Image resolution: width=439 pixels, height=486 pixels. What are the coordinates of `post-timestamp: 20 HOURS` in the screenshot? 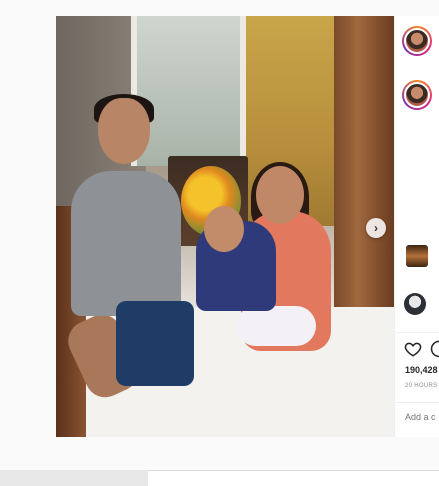 It's located at (421, 386).